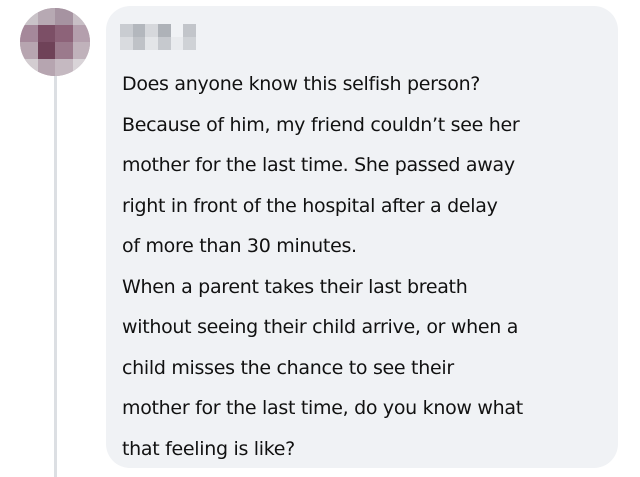  I want to click on thread-connector-line, so click(55, 274).